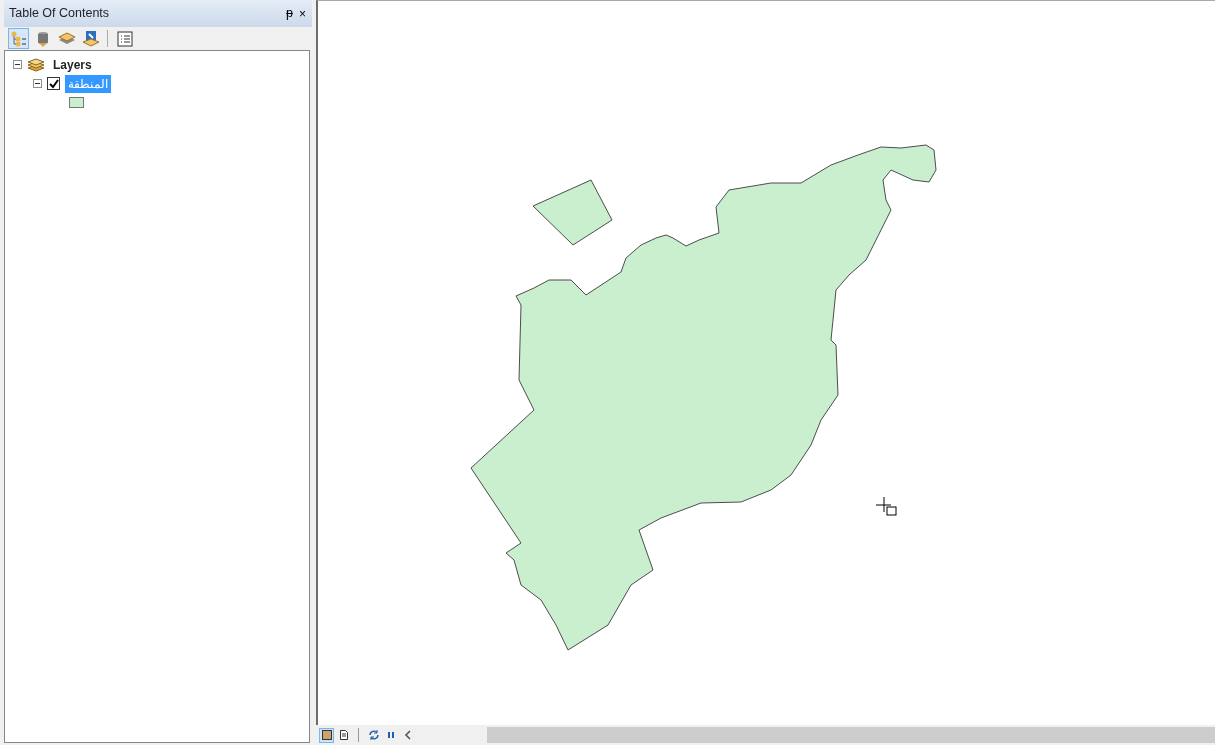  I want to click on refresh-button, so click(373, 735).